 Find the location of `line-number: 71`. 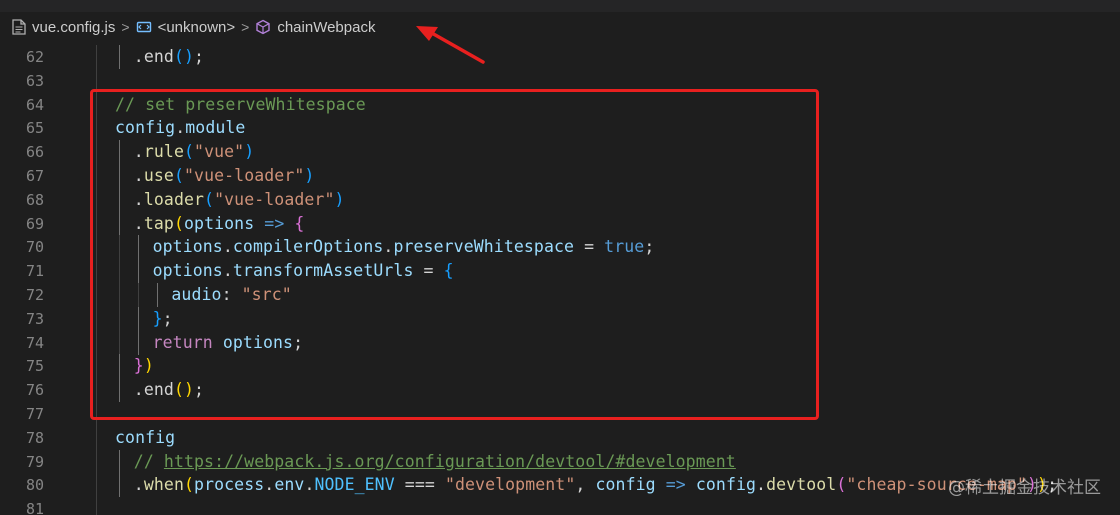

line-number: 71 is located at coordinates (34, 271).